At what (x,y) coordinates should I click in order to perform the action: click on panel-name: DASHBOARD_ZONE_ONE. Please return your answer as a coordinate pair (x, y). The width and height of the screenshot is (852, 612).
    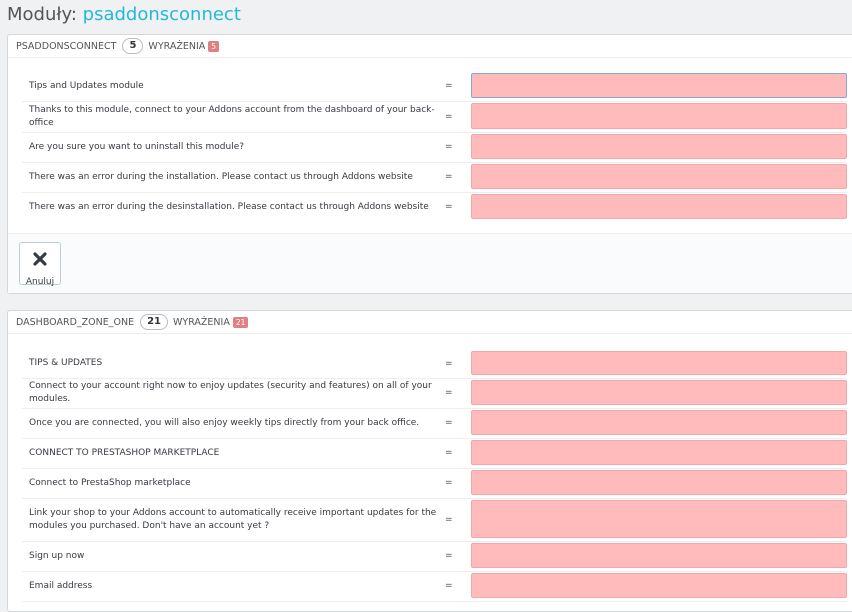
    Looking at the image, I should click on (75, 322).